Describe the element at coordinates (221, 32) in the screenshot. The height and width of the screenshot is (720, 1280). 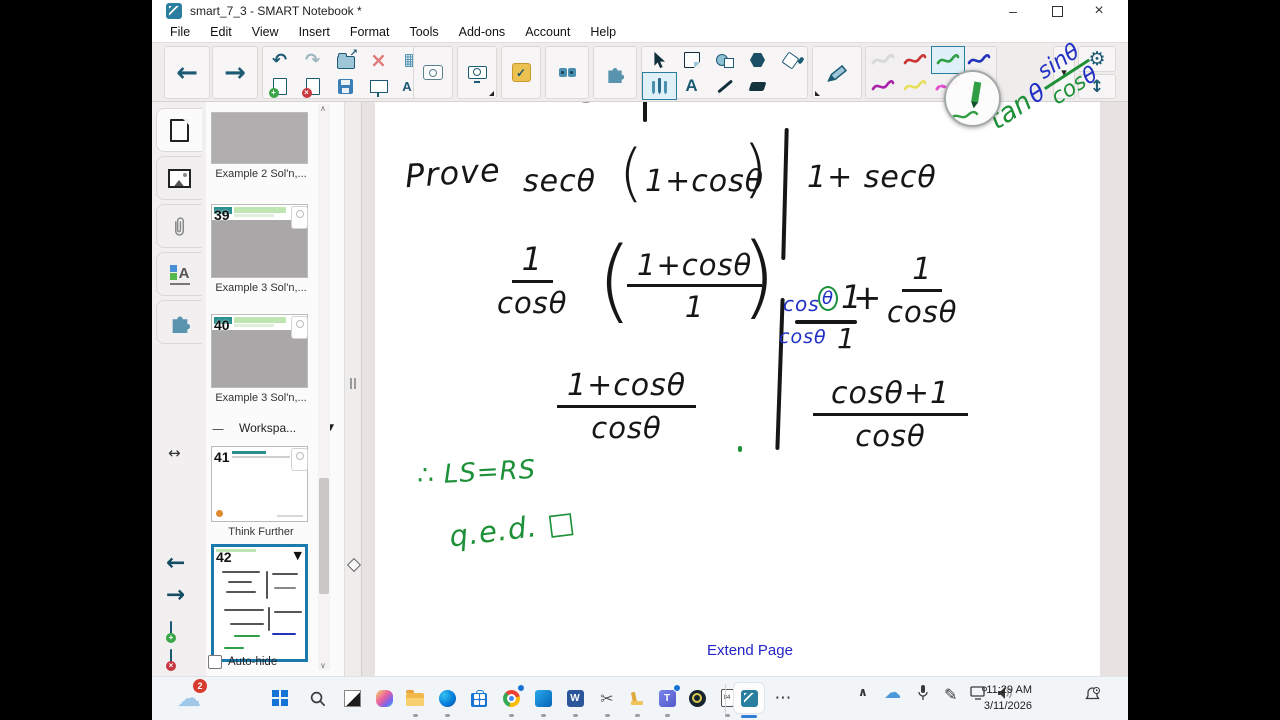
I see `menu-edit: Edit` at that location.